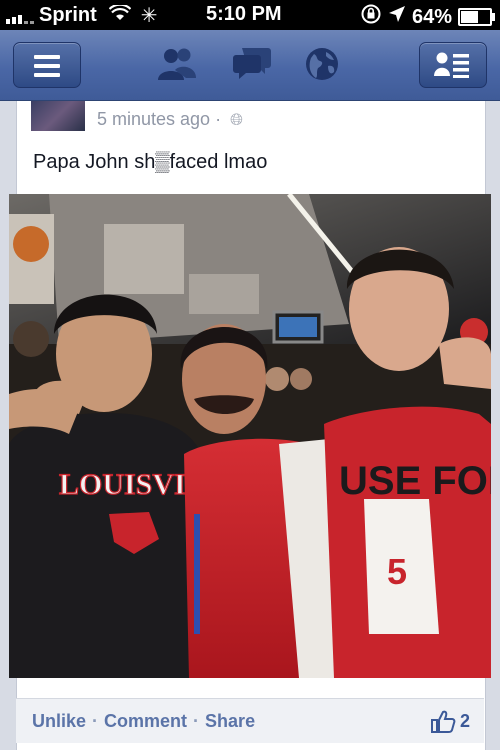 Image resolution: width=500 pixels, height=750 pixels. I want to click on friends-icon, so click(177, 67).